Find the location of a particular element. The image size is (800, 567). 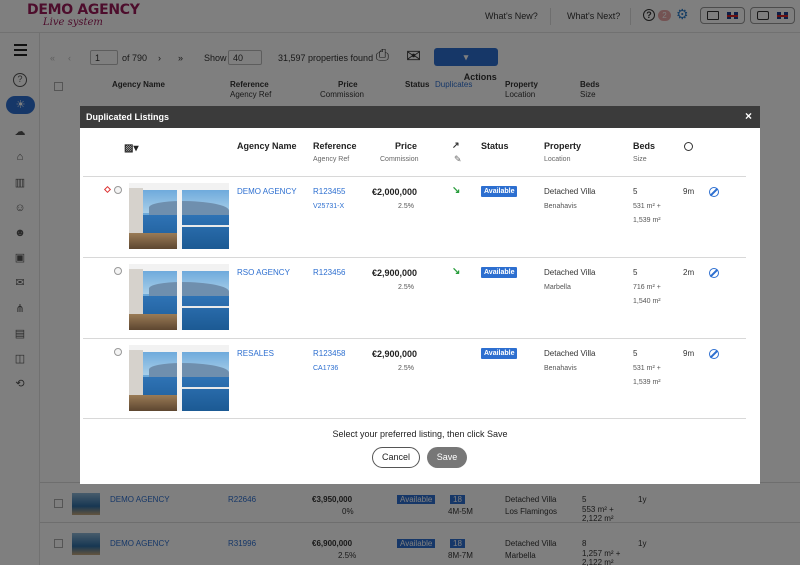

agency-ref-link: CA1736 is located at coordinates (325, 368).